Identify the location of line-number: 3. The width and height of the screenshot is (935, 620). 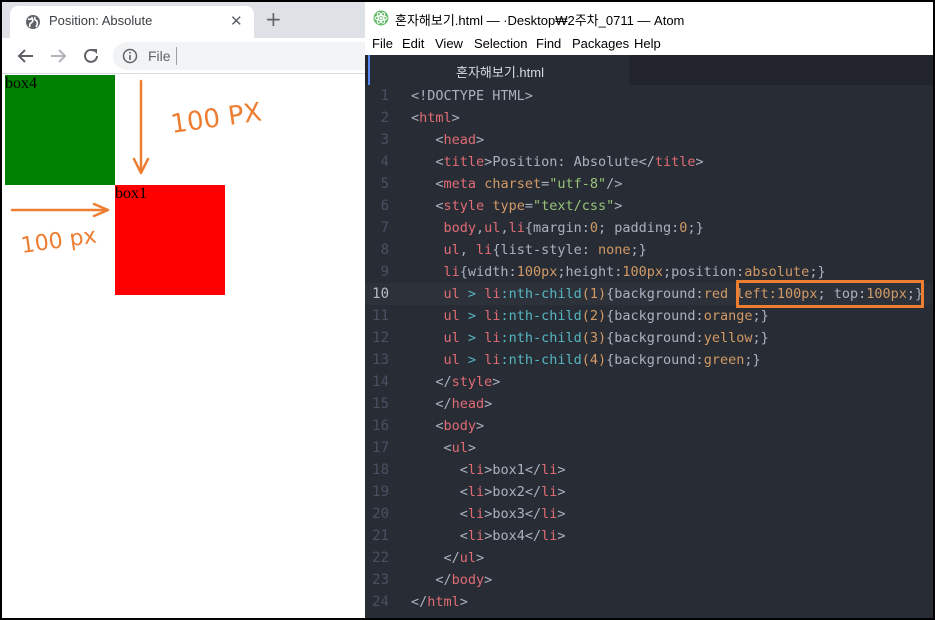
(384, 140).